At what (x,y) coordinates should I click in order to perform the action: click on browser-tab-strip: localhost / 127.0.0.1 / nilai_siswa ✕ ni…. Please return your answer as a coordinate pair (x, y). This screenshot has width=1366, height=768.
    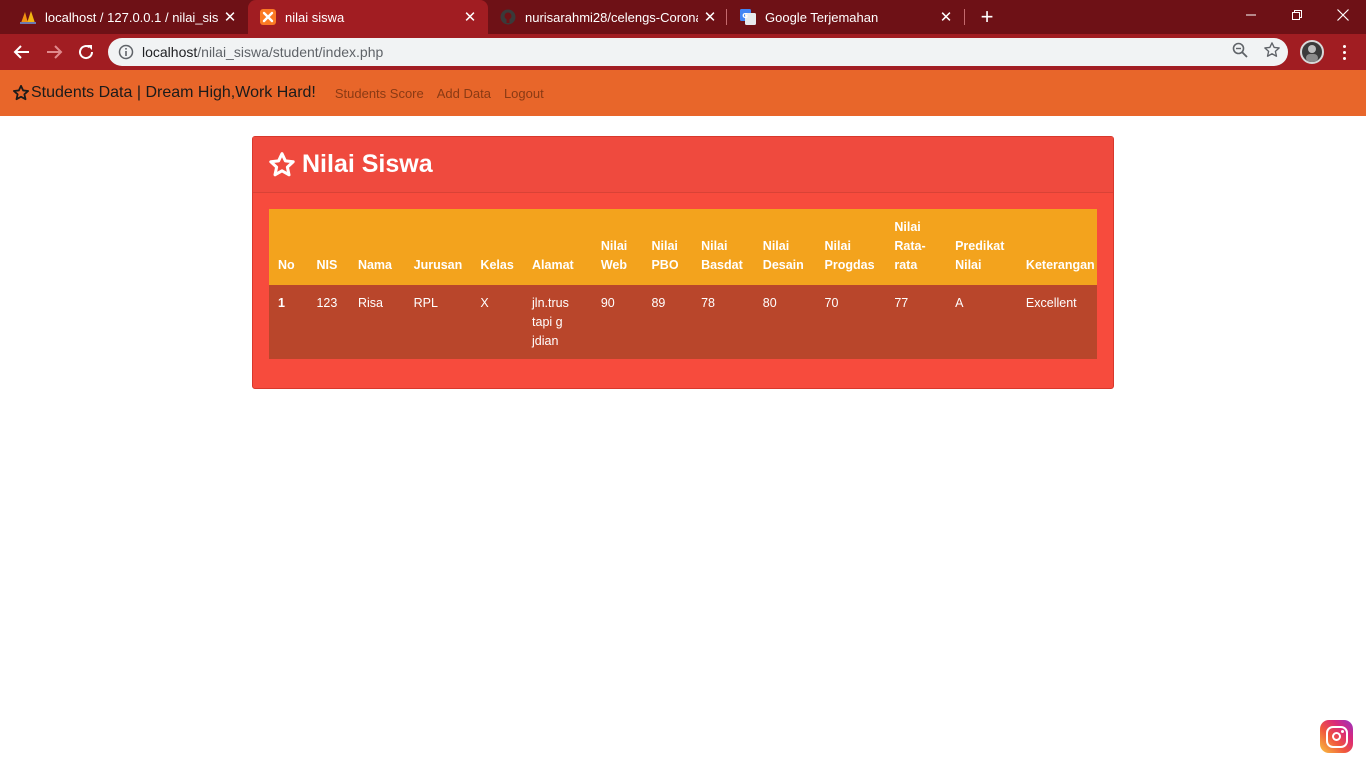
    Looking at the image, I should click on (683, 17).